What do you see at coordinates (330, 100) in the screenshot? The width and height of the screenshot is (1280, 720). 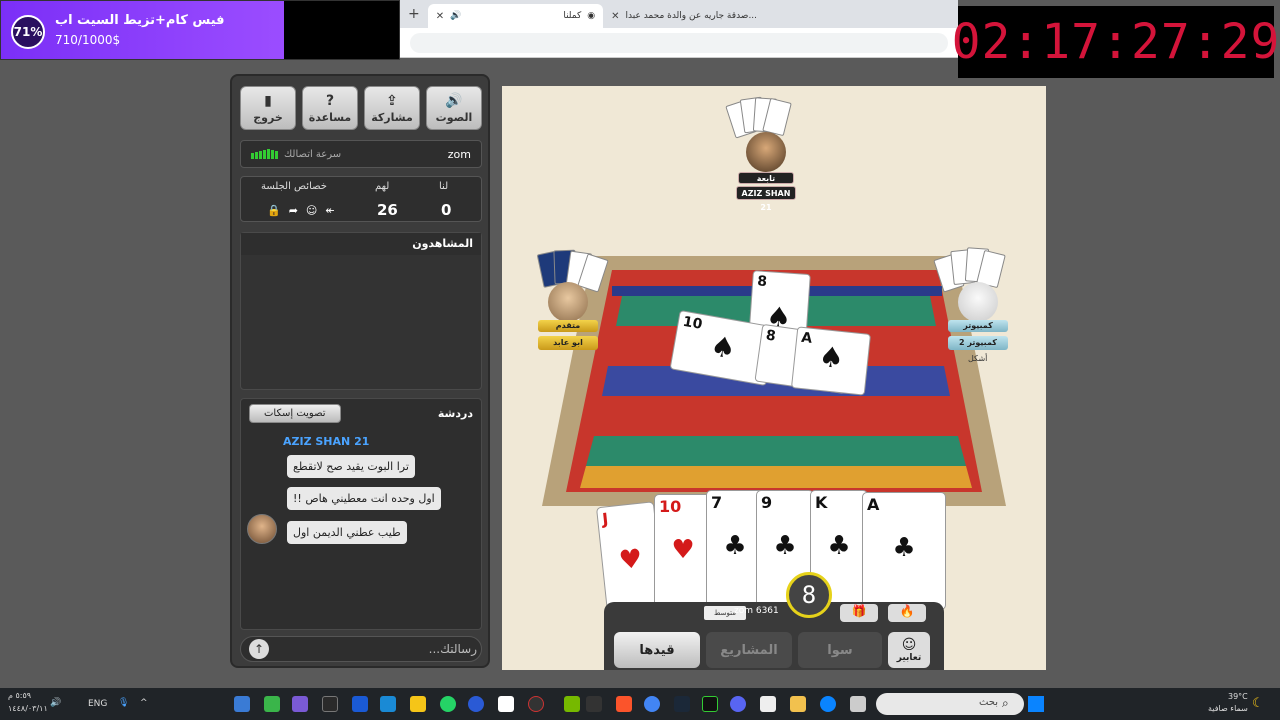 I see `question-icon: ?` at bounding box center [330, 100].